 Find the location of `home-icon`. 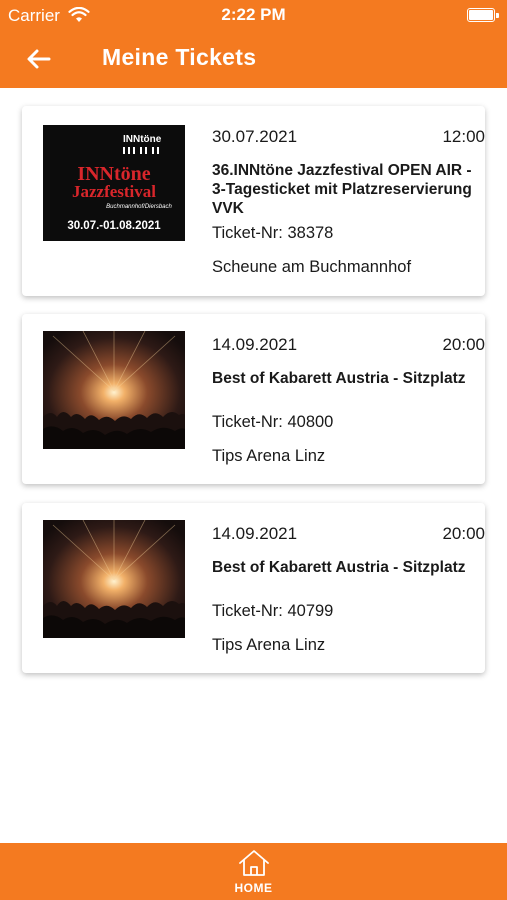

home-icon is located at coordinates (254, 863).